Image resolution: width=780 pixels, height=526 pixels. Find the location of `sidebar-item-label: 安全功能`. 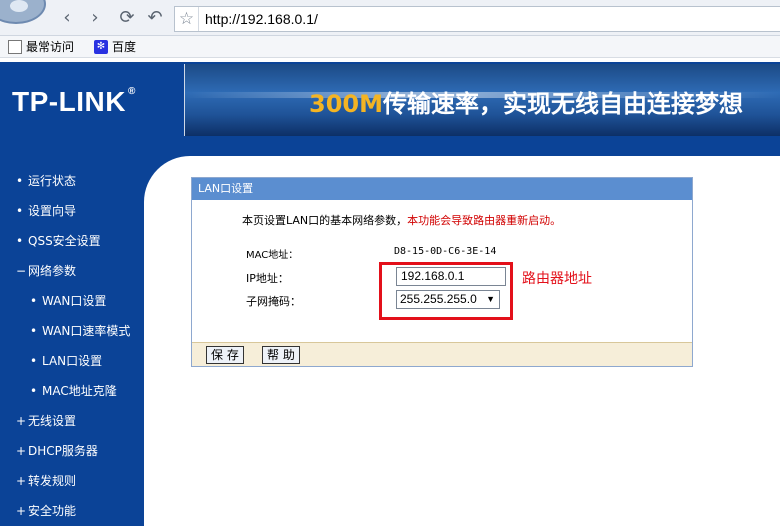

sidebar-item-label: 安全功能 is located at coordinates (52, 511).